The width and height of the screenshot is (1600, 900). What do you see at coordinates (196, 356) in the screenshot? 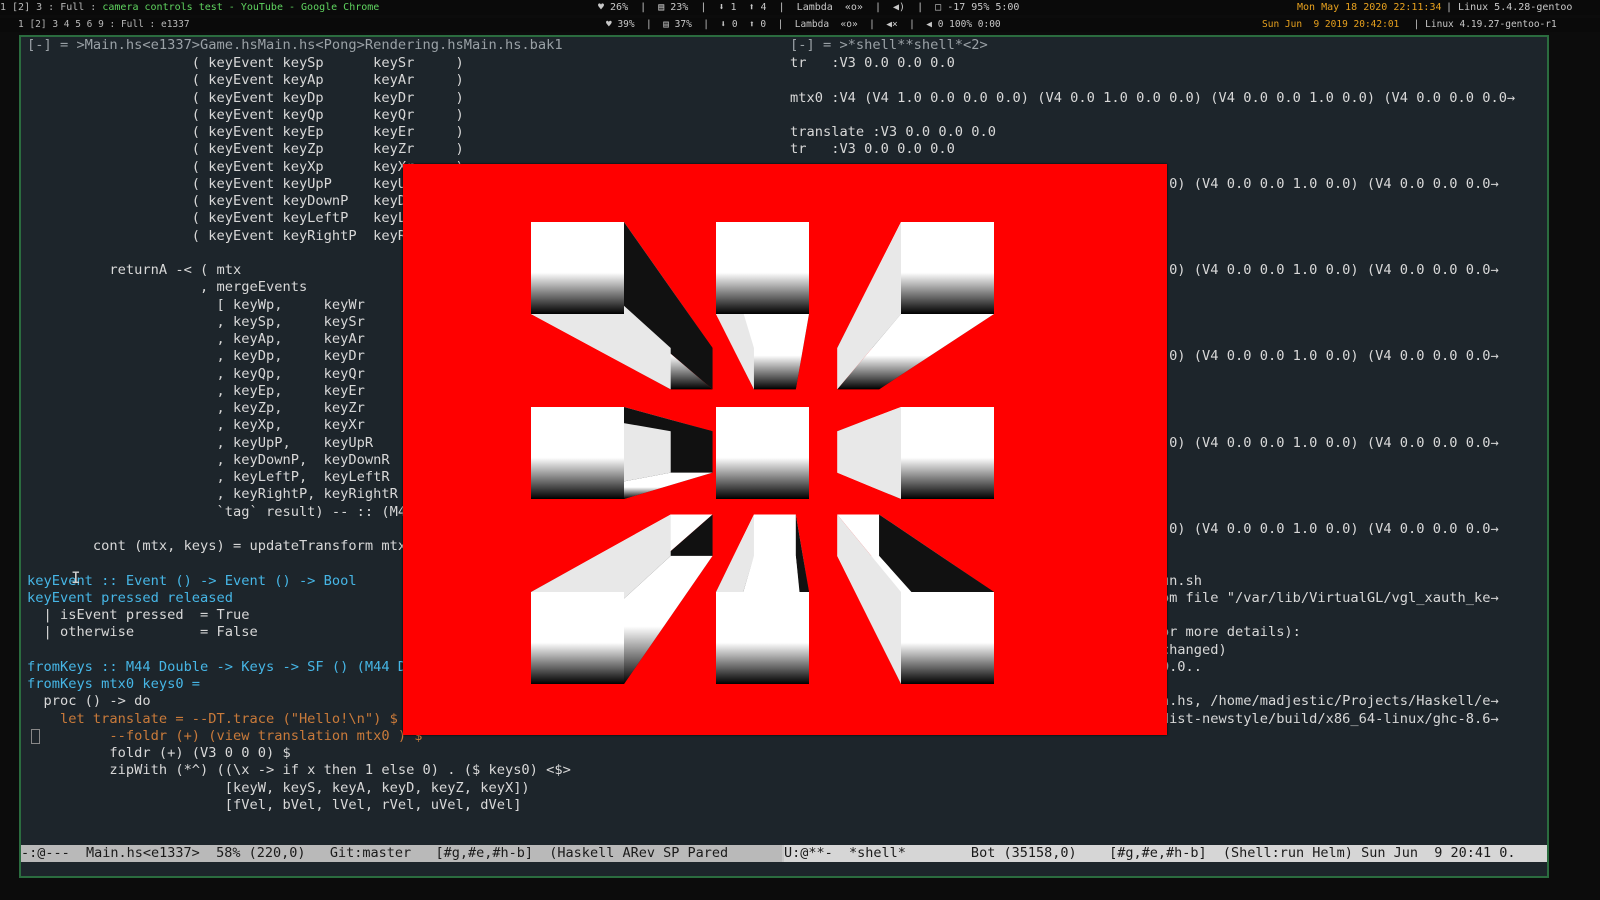
I see `code-line: , keyDp, keyDr` at bounding box center [196, 356].